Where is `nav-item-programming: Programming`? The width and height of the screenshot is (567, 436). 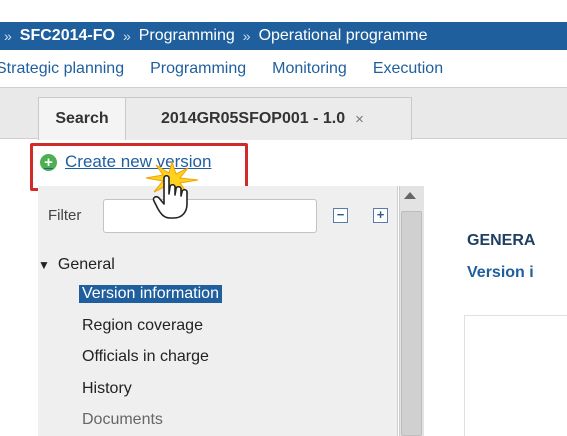 nav-item-programming: Programming is located at coordinates (198, 69).